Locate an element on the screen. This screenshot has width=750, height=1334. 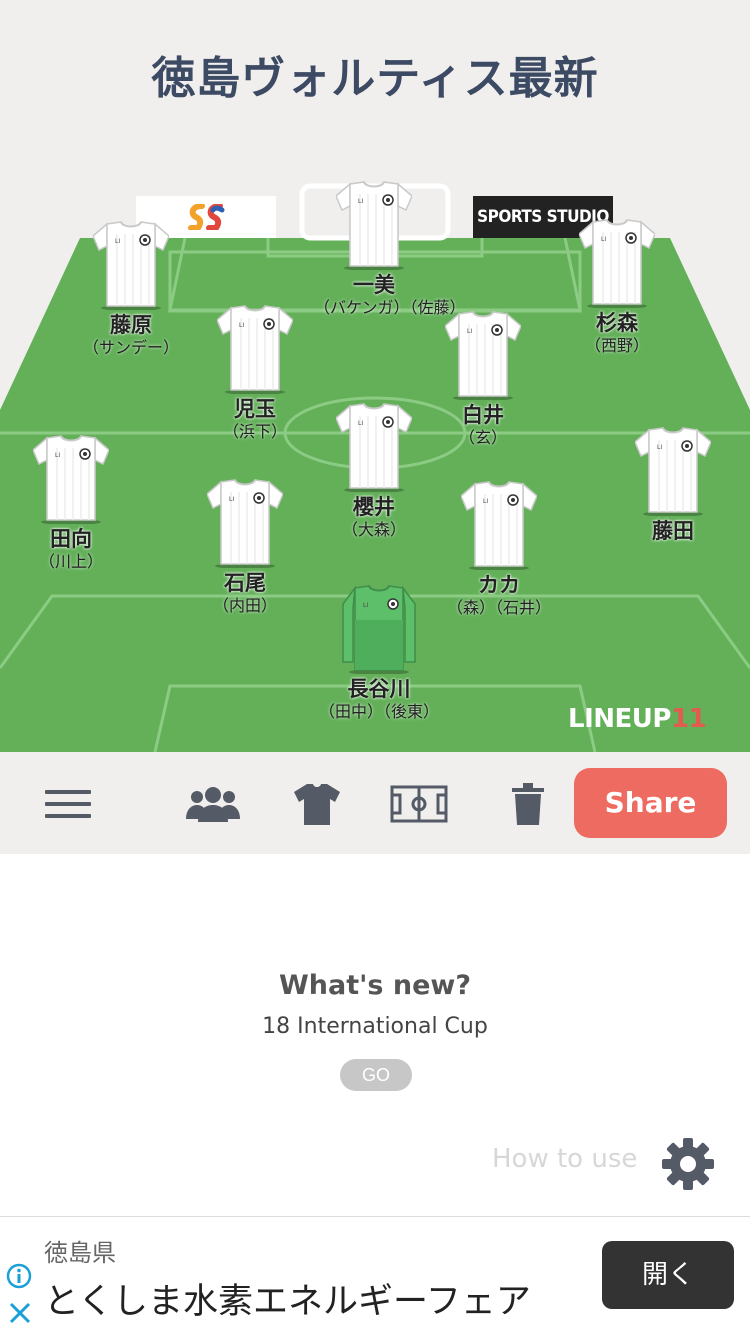
go-button: GO is located at coordinates (376, 1075).